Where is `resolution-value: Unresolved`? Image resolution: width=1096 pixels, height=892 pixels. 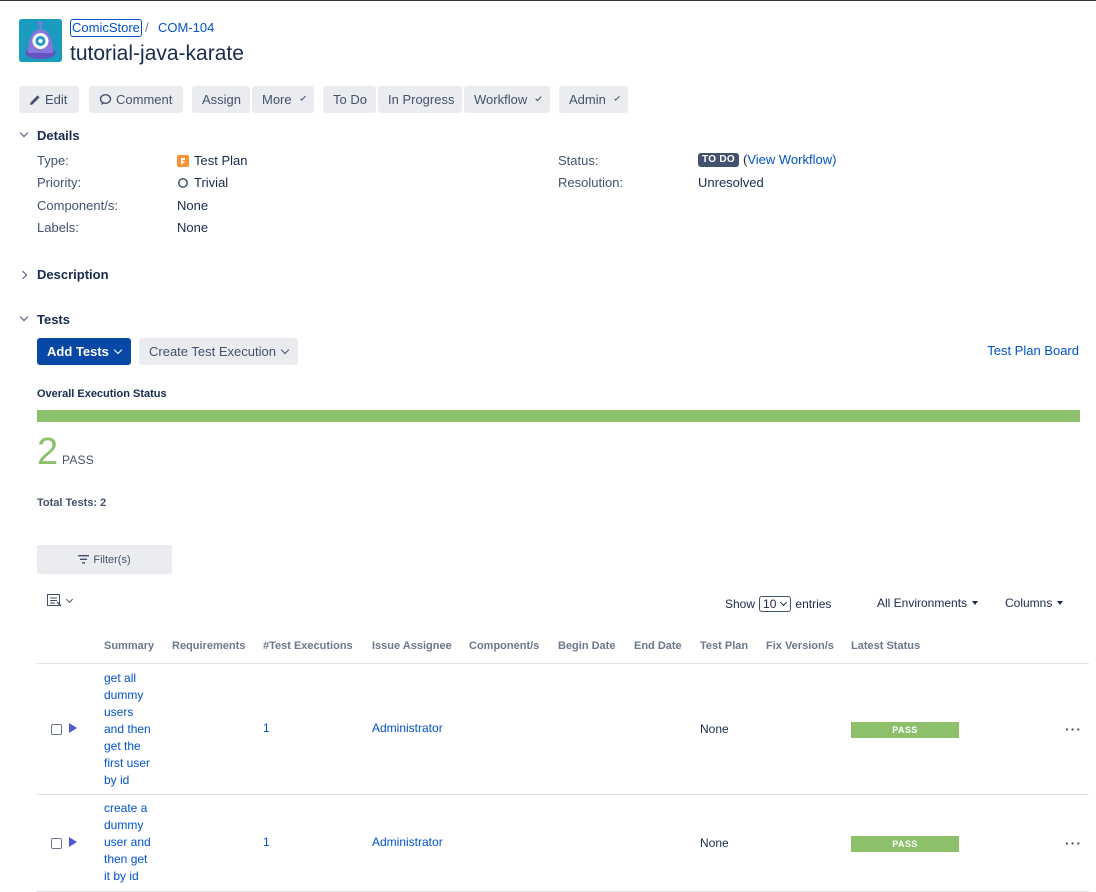
resolution-value: Unresolved is located at coordinates (731, 182).